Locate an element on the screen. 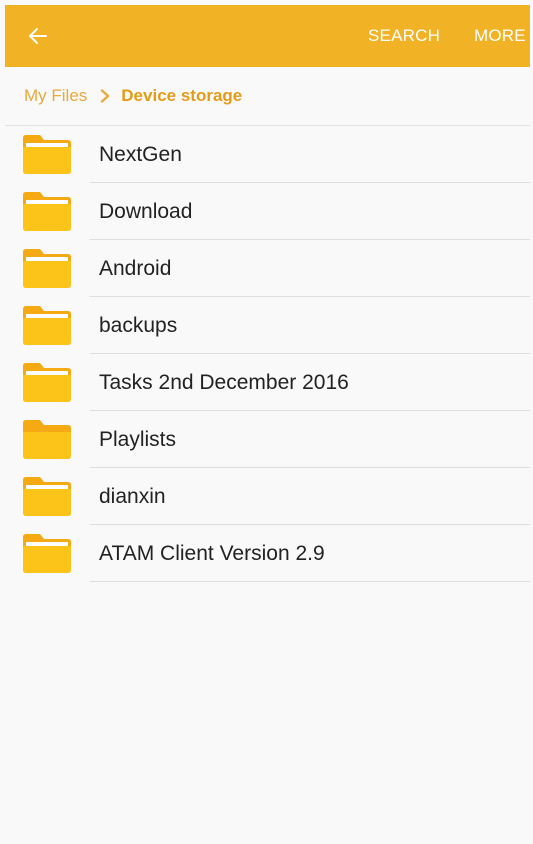 The width and height of the screenshot is (533, 844). folder-row: ATAM Client Version 2.9 is located at coordinates (267, 553).